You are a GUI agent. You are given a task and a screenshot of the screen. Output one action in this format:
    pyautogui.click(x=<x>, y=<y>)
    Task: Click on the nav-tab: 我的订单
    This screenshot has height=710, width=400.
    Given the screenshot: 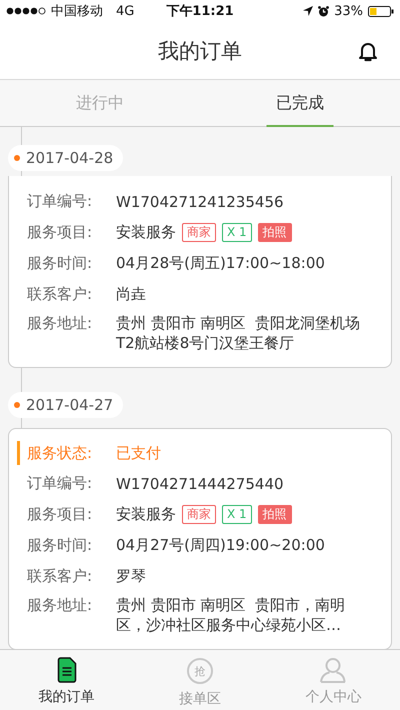 What is the action you would take?
    pyautogui.click(x=67, y=680)
    